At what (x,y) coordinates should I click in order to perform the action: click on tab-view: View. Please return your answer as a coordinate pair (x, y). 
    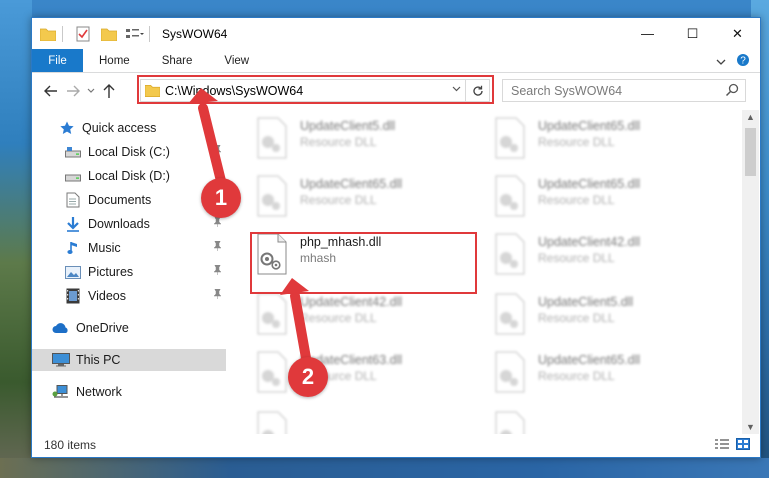
    Looking at the image, I should click on (236, 60).